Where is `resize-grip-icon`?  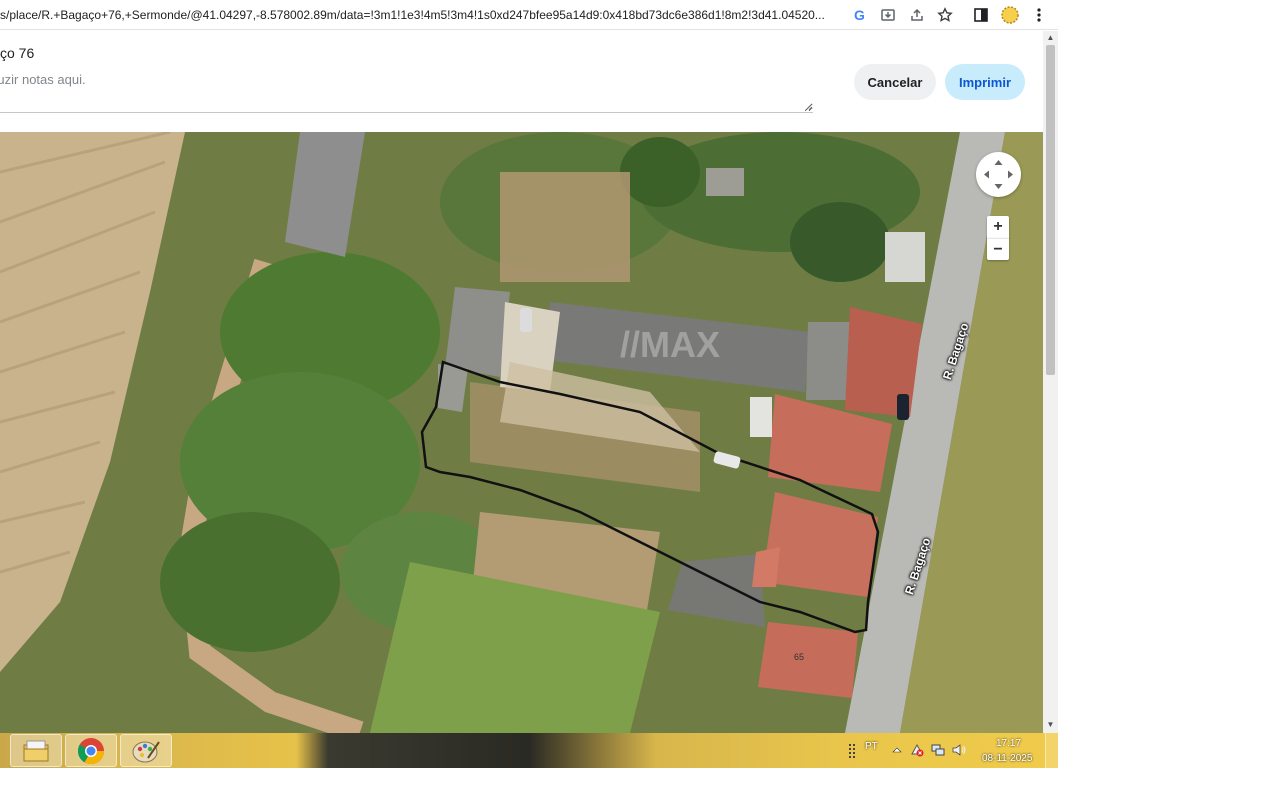
resize-grip-icon is located at coordinates (809, 107).